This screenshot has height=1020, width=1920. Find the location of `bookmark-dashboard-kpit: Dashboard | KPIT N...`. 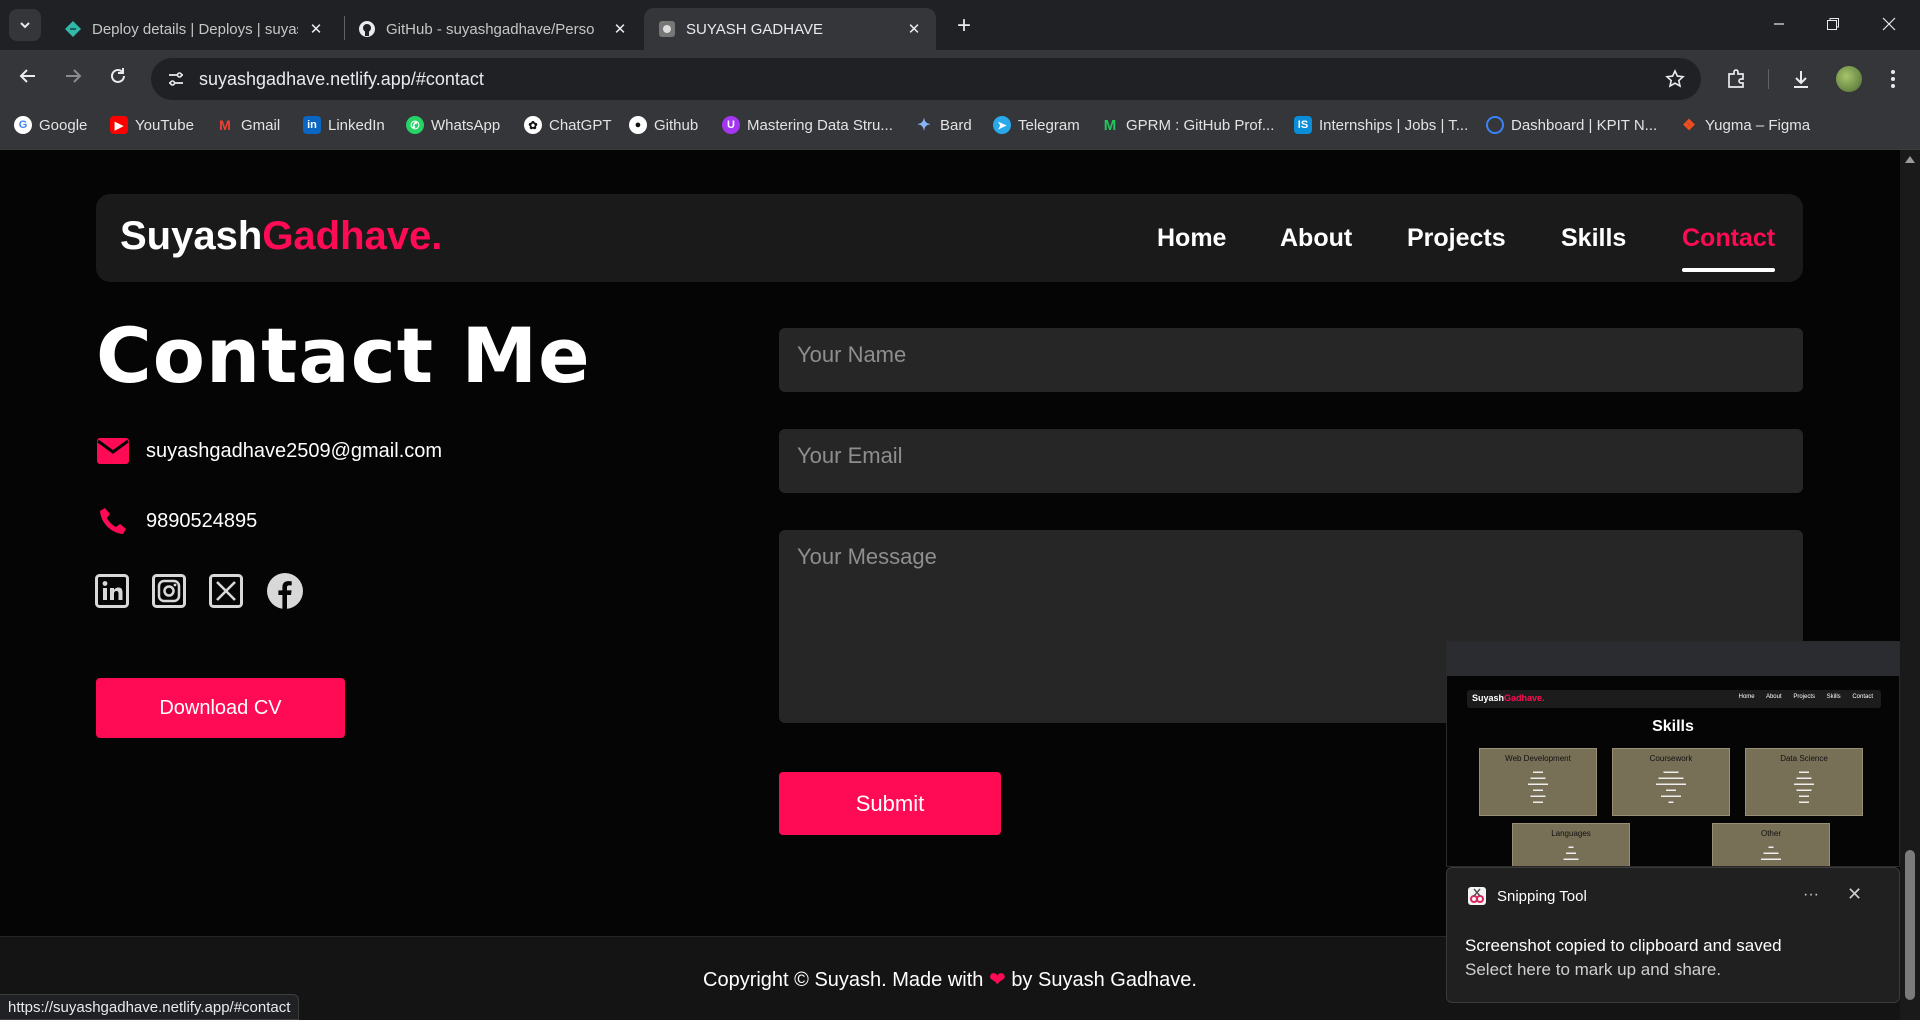

bookmark-dashboard-kpit: Dashboard | KPIT N... is located at coordinates (1571, 125).